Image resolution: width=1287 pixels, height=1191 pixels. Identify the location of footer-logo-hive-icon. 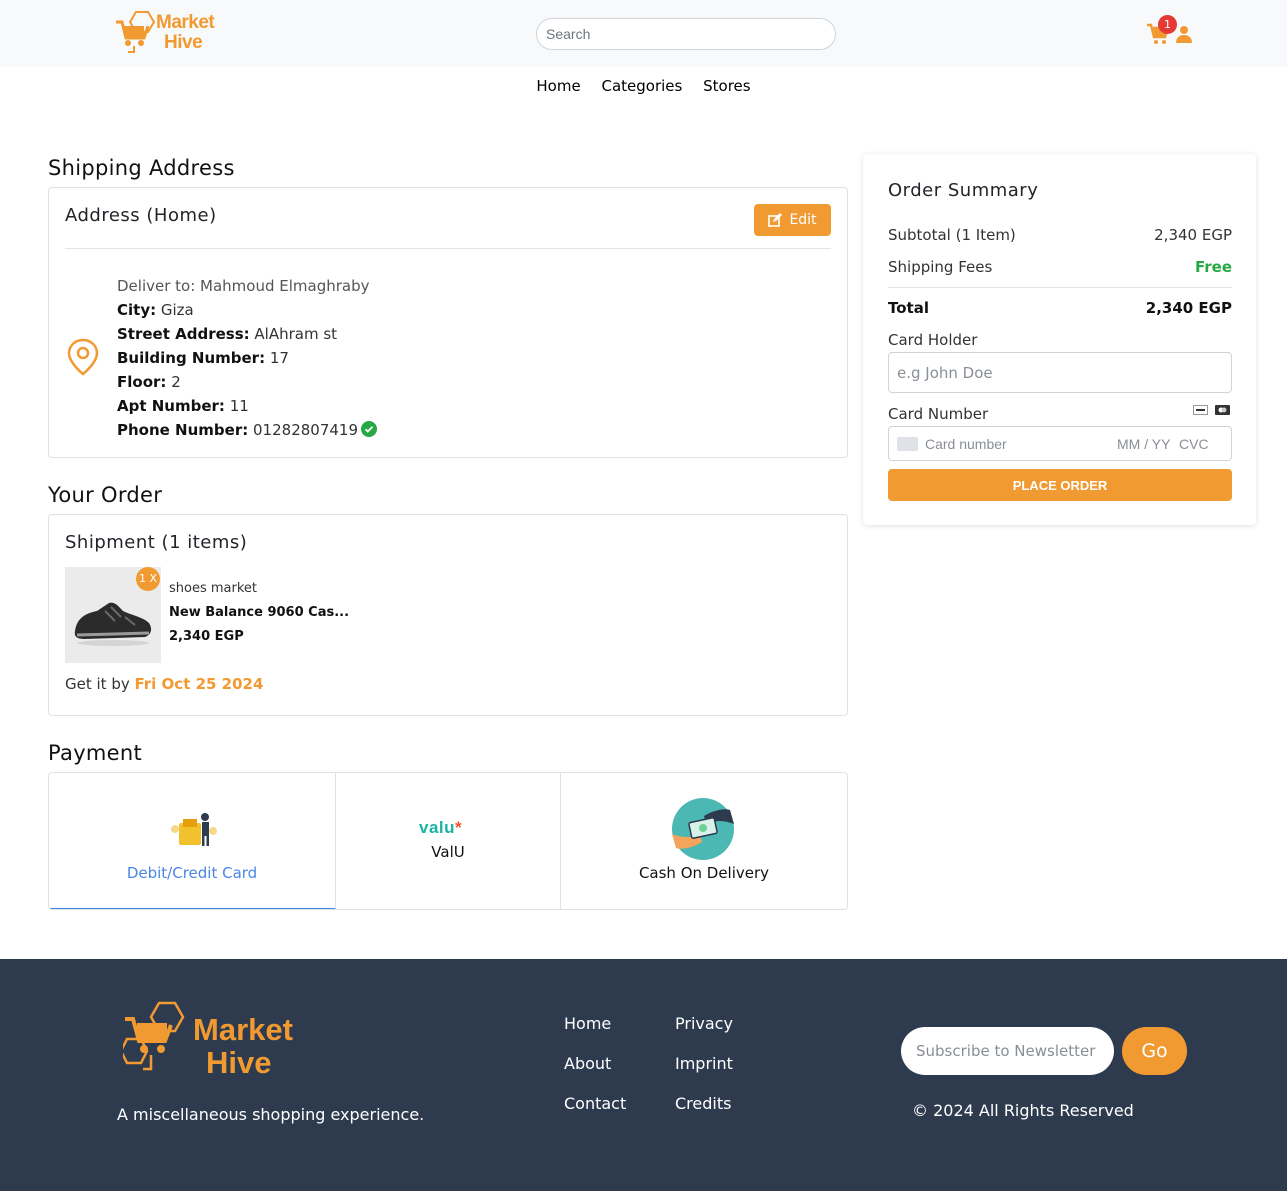
(152, 1036).